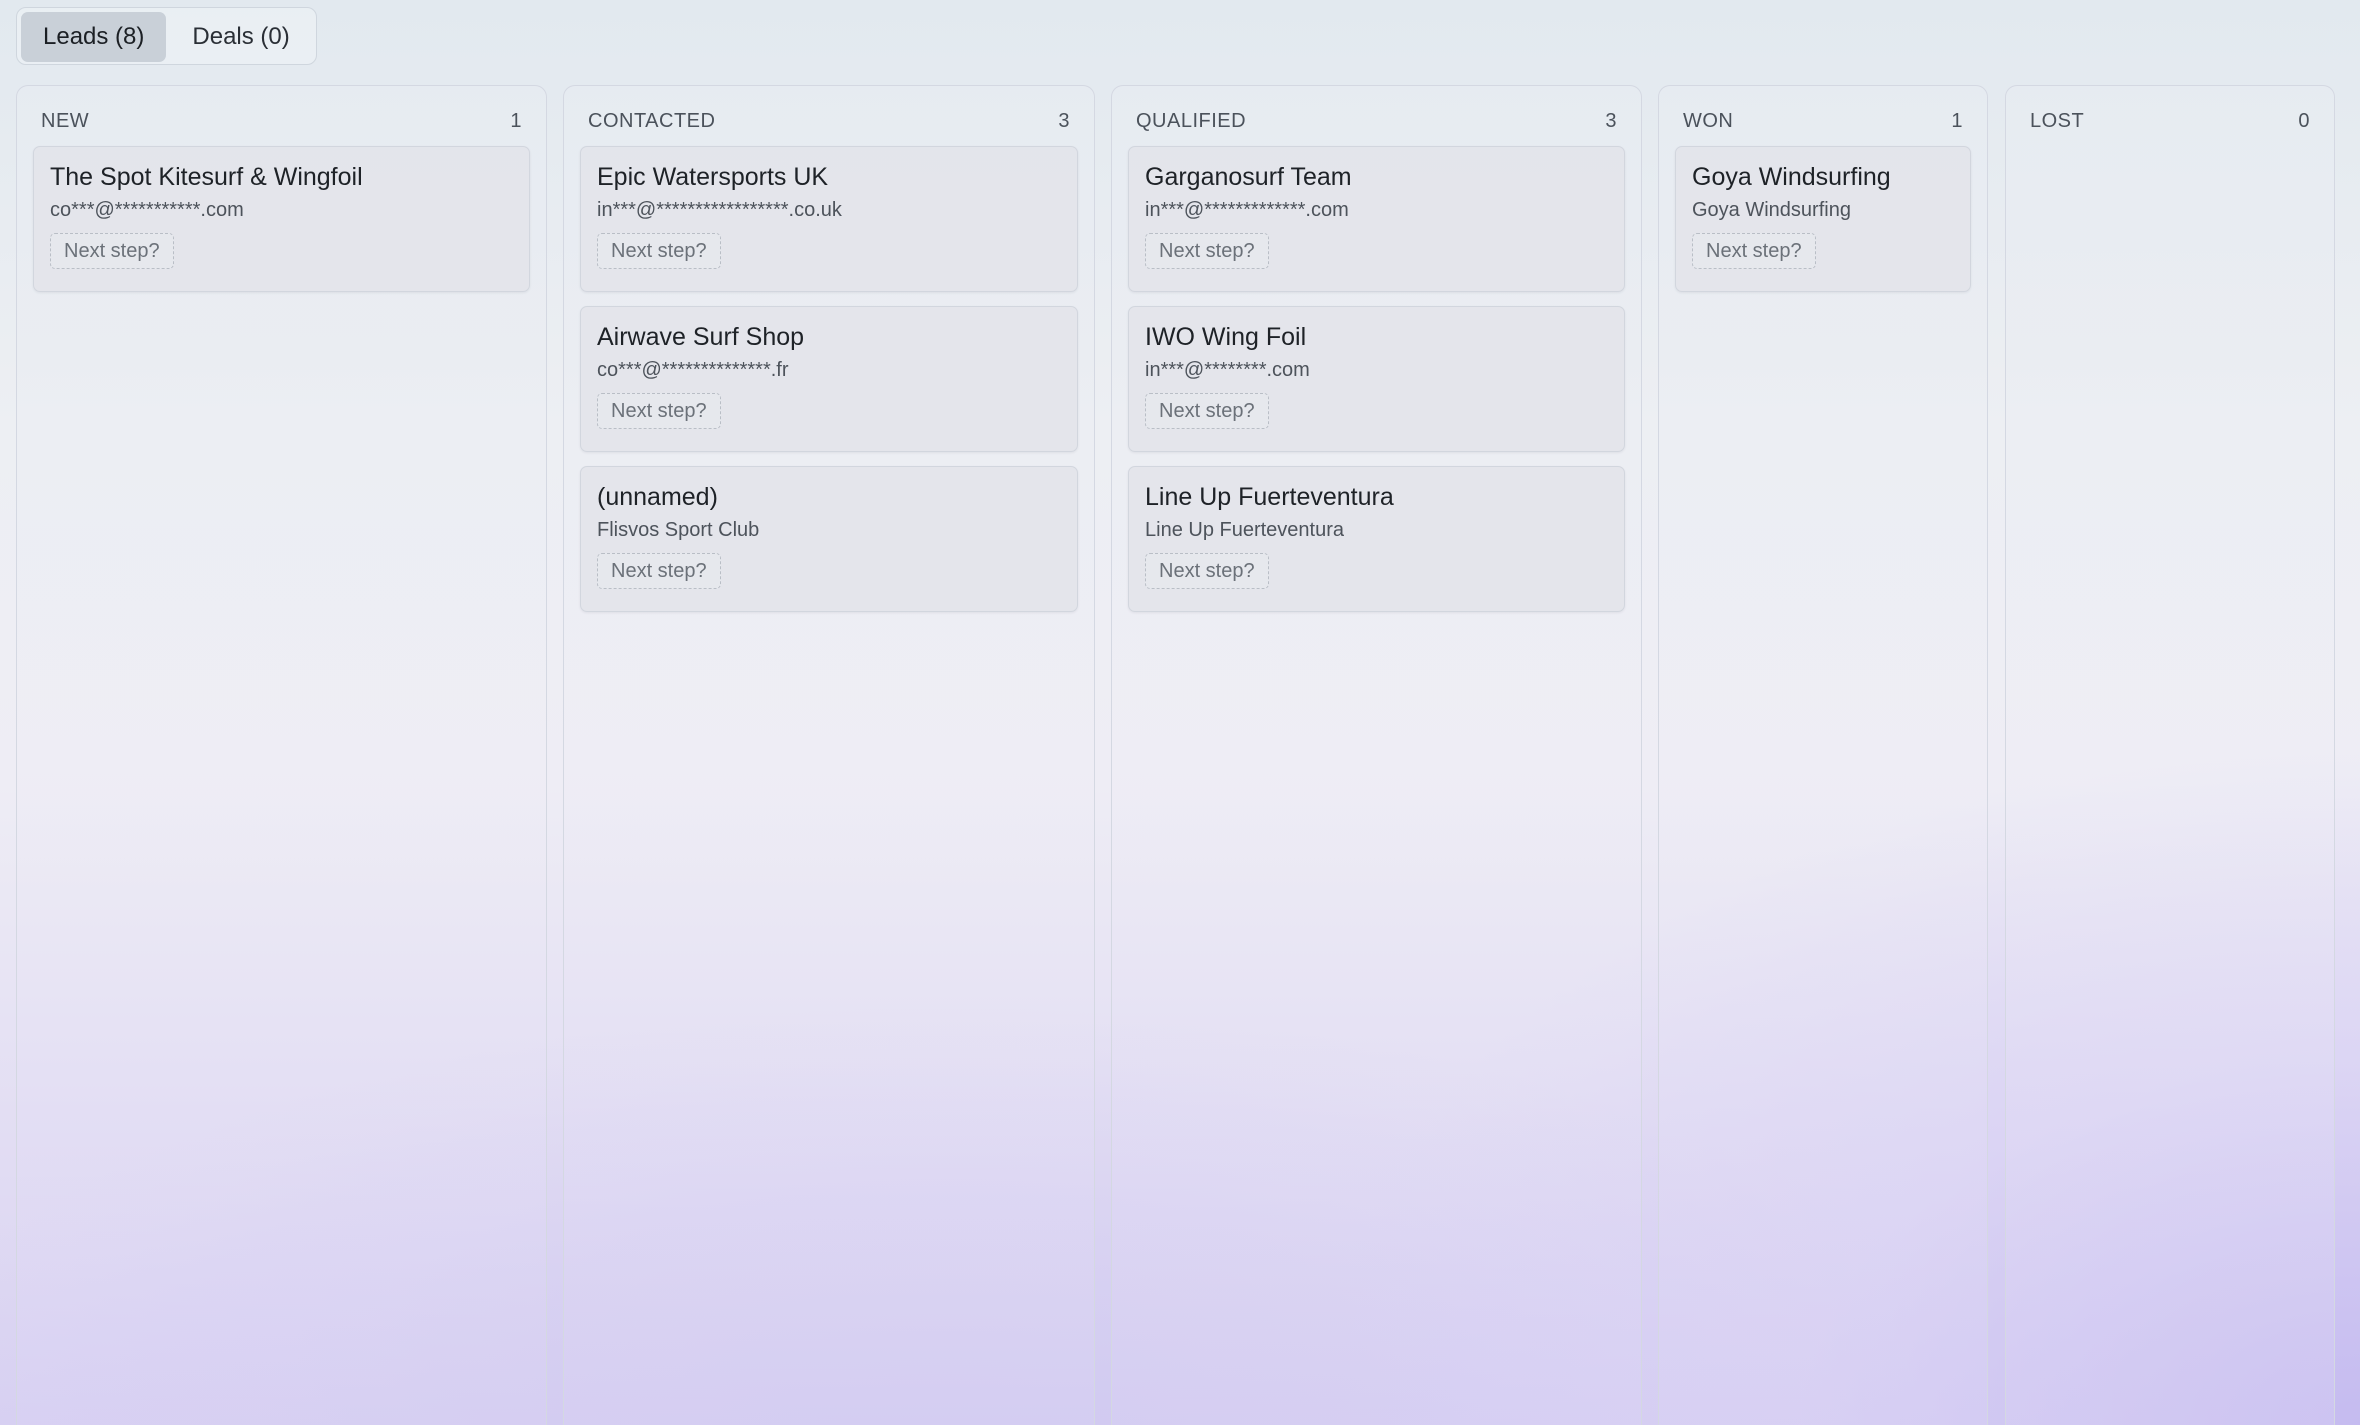 This screenshot has width=2360, height=1425. What do you see at coordinates (2057, 120) in the screenshot?
I see `column-title: LOST` at bounding box center [2057, 120].